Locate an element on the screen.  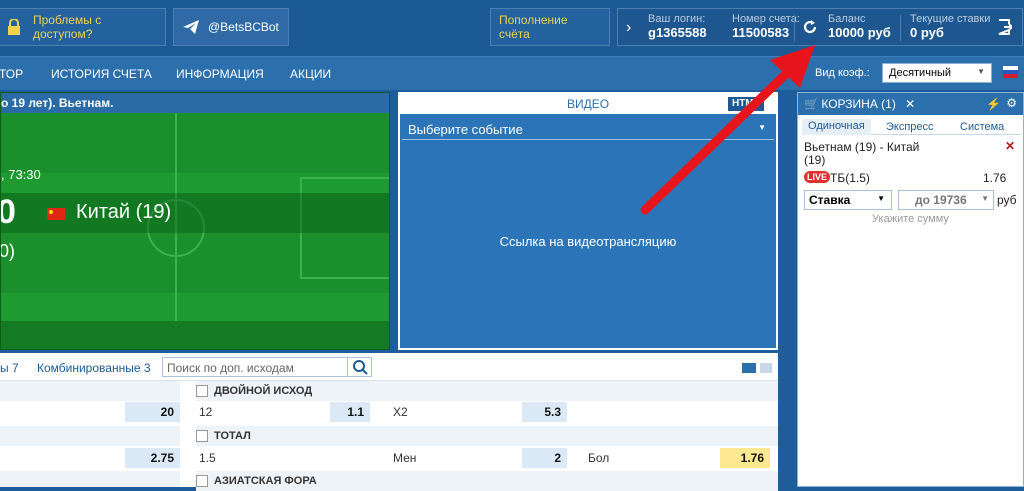
video-stream-link: Ссылка на видеотрансляцию is located at coordinates (588, 241).